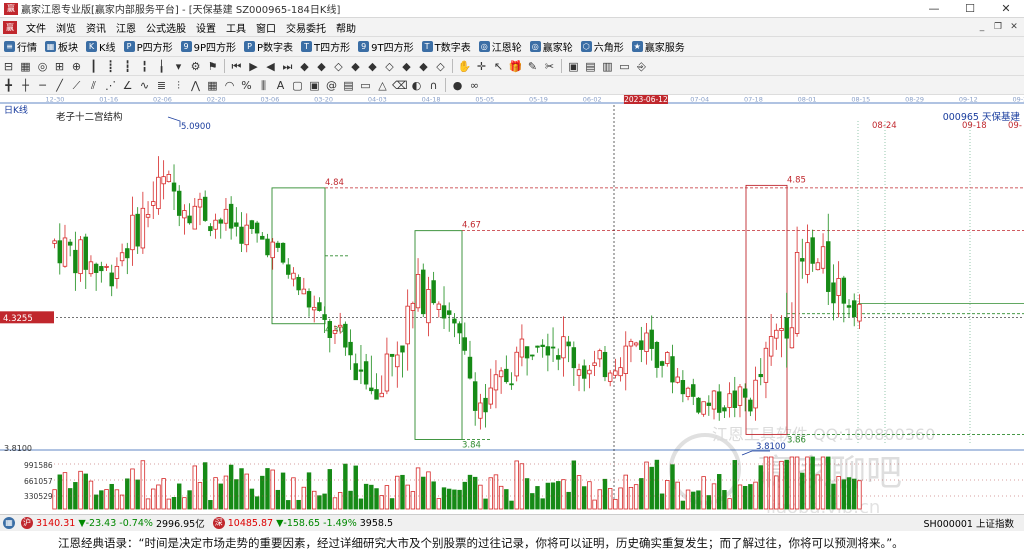 This screenshot has height=554, width=1024. What do you see at coordinates (590, 66) in the screenshot?
I see `save-icon: ▤` at bounding box center [590, 66].